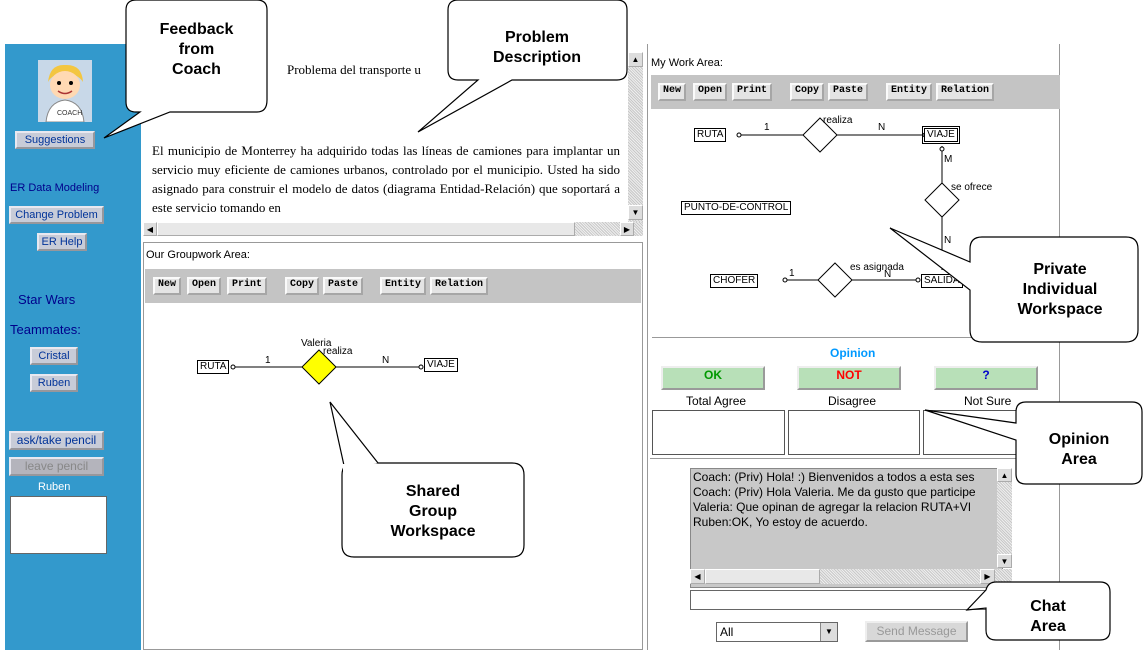 The image size is (1146, 651). What do you see at coordinates (1060, 289) in the screenshot?
I see `callout-private-text: Private Individual Workspace` at bounding box center [1060, 289].